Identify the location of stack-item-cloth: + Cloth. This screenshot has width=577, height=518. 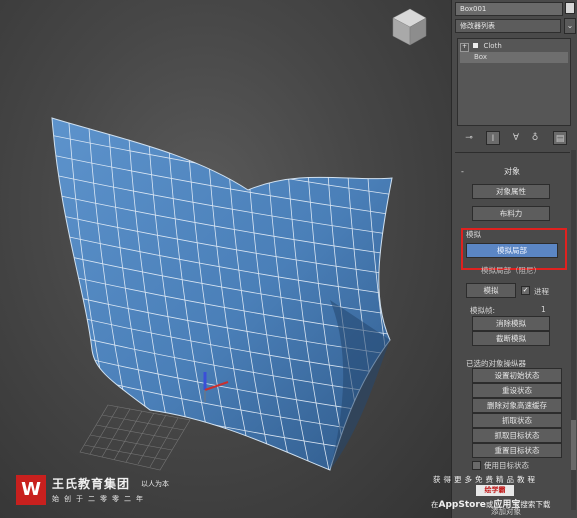
(514, 46).